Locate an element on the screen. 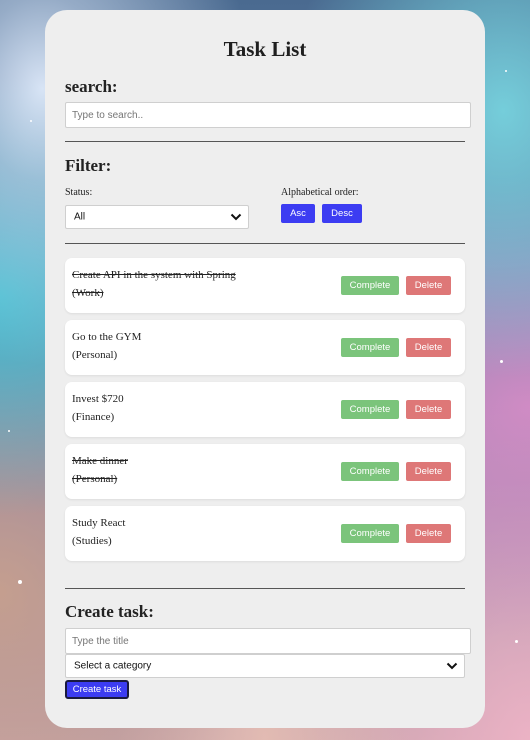  task-title: Invest $720 is located at coordinates (98, 399).